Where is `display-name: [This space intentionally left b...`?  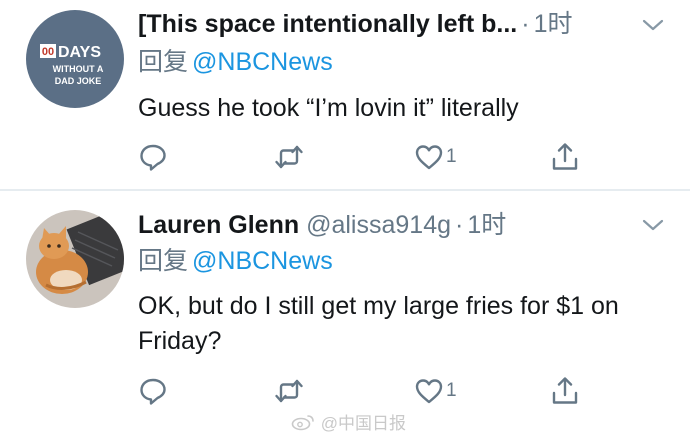 display-name: [This space intentionally left b... is located at coordinates (327, 24).